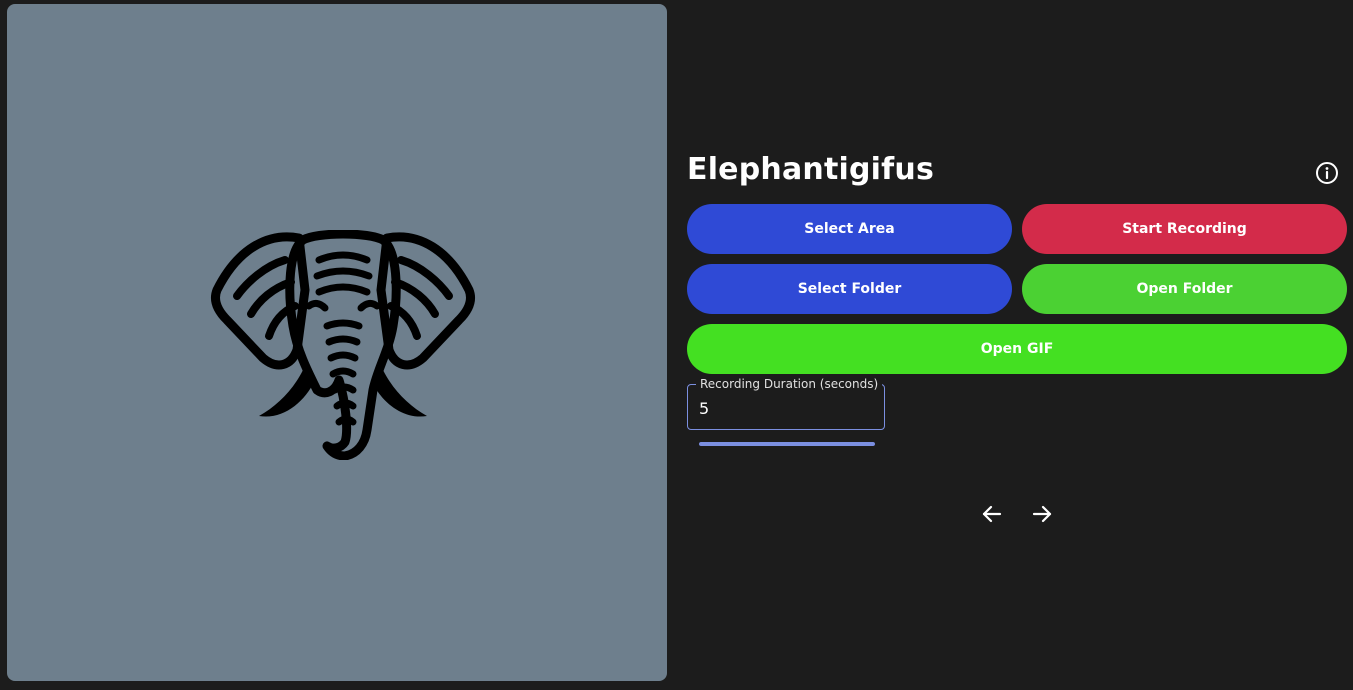 The image size is (1353, 690). Describe the element at coordinates (1327, 173) in the screenshot. I see `info-circle-icon` at that location.